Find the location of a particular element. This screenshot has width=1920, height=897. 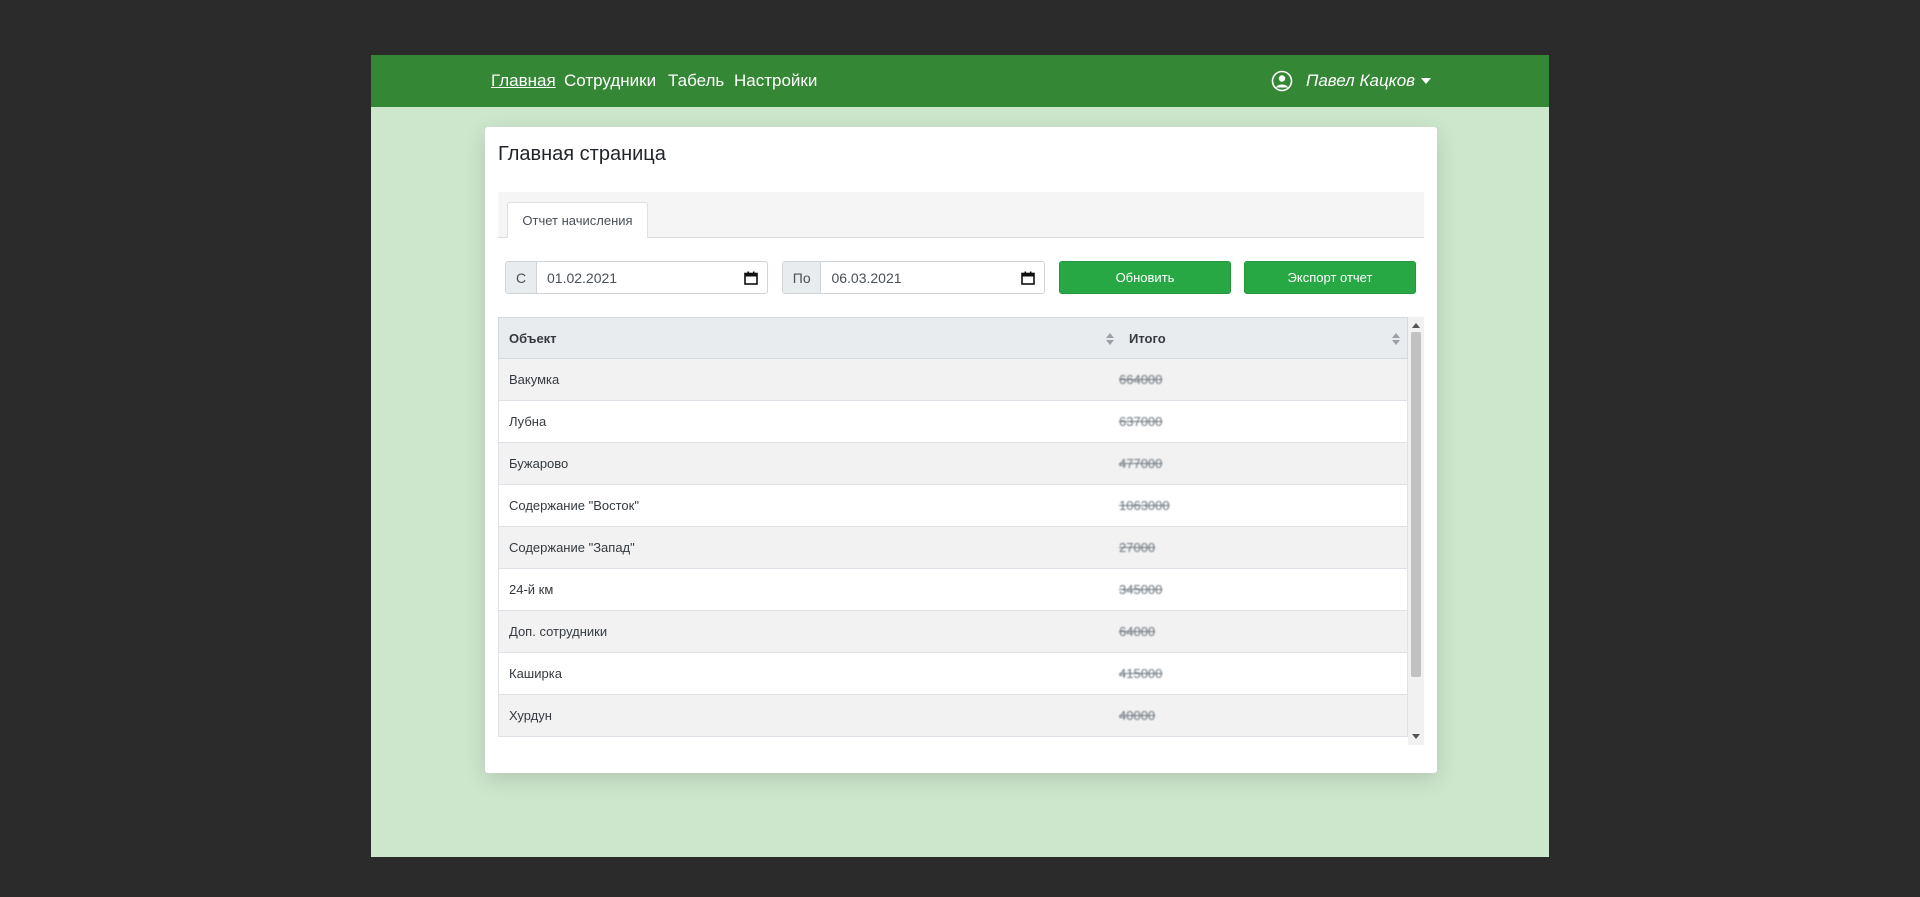

table-row: Хурдун 40000 is located at coordinates (953, 716).